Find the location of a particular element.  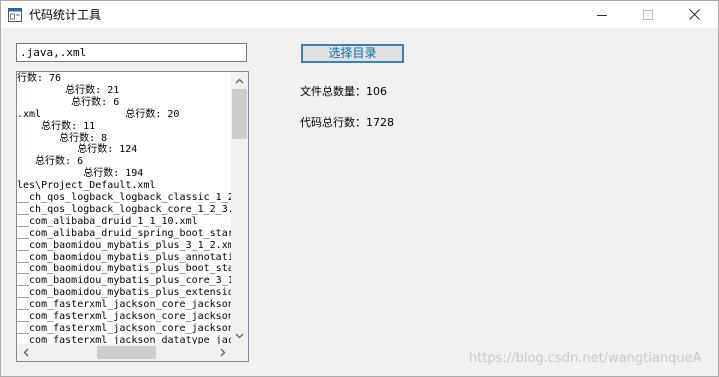

output-line: 总行数: 124 is located at coordinates (77, 150).